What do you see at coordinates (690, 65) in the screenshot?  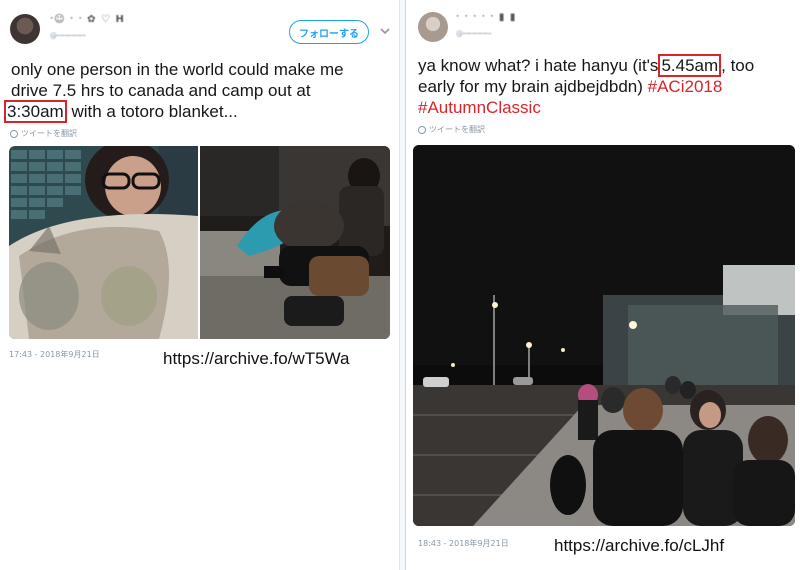 I see `time-highlight-box-right: 5.45am` at bounding box center [690, 65].